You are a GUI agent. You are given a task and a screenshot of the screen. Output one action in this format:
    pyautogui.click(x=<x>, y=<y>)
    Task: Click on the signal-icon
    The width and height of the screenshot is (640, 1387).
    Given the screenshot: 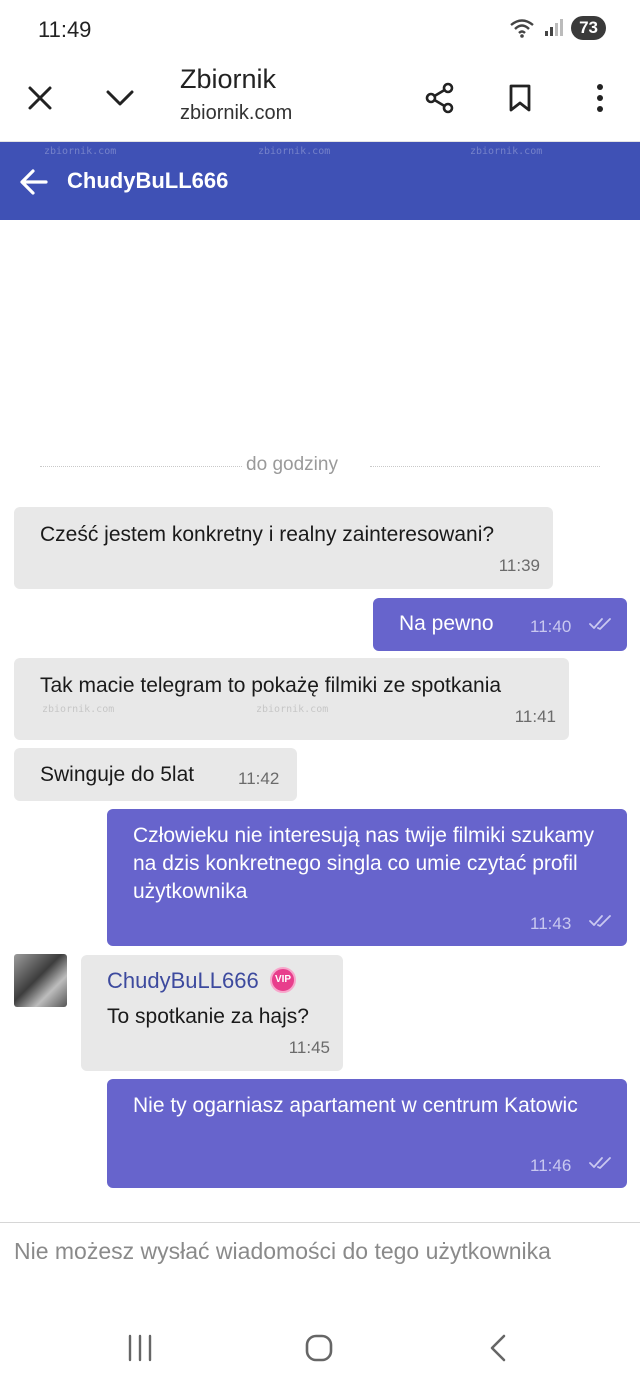 What is the action you would take?
    pyautogui.click(x=554, y=27)
    